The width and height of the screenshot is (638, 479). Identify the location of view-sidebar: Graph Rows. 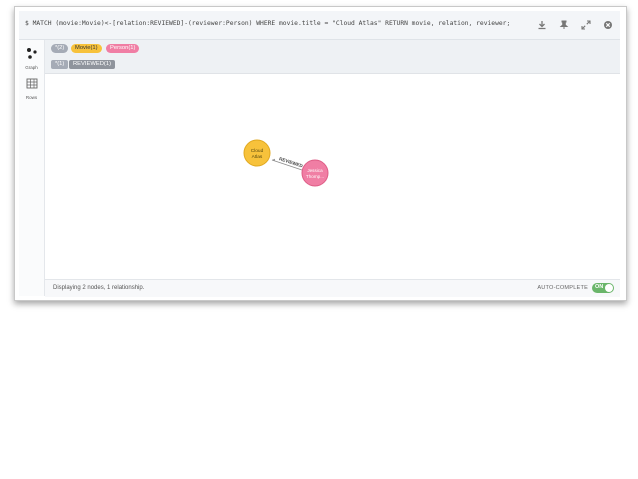
(32, 168).